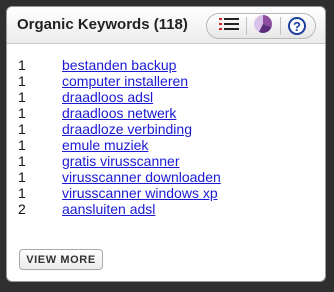 This screenshot has width=334, height=292. What do you see at coordinates (119, 113) in the screenshot?
I see `keyword-link: draadloos netwerk` at bounding box center [119, 113].